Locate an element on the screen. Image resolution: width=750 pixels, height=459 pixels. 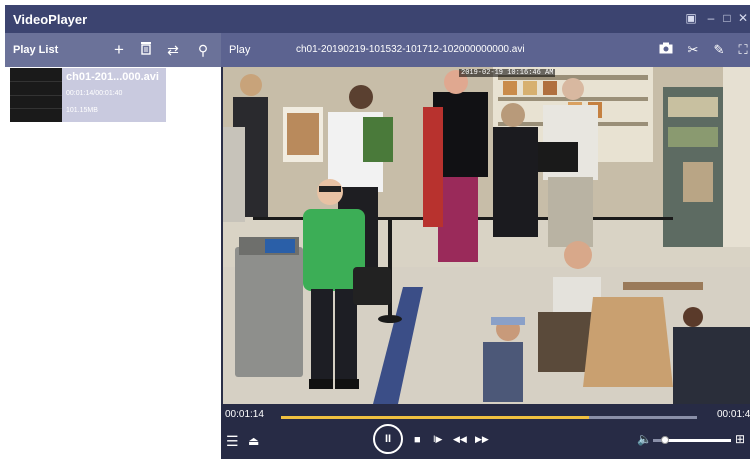
fullscreen-icon: ⛶ is located at coordinates (742, 50).